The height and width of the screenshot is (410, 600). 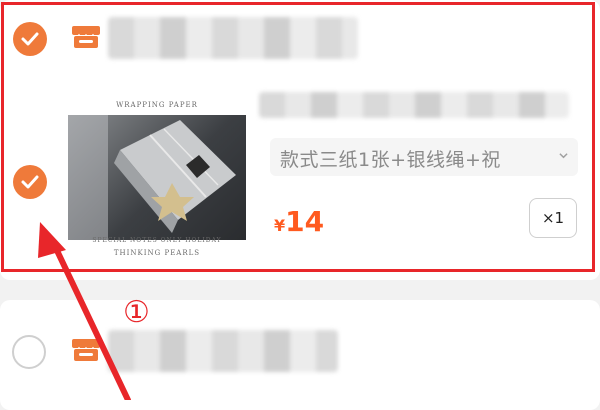 I want to click on variant-text: 款式三纸1张+银线绳+祝, so click(x=390, y=160).